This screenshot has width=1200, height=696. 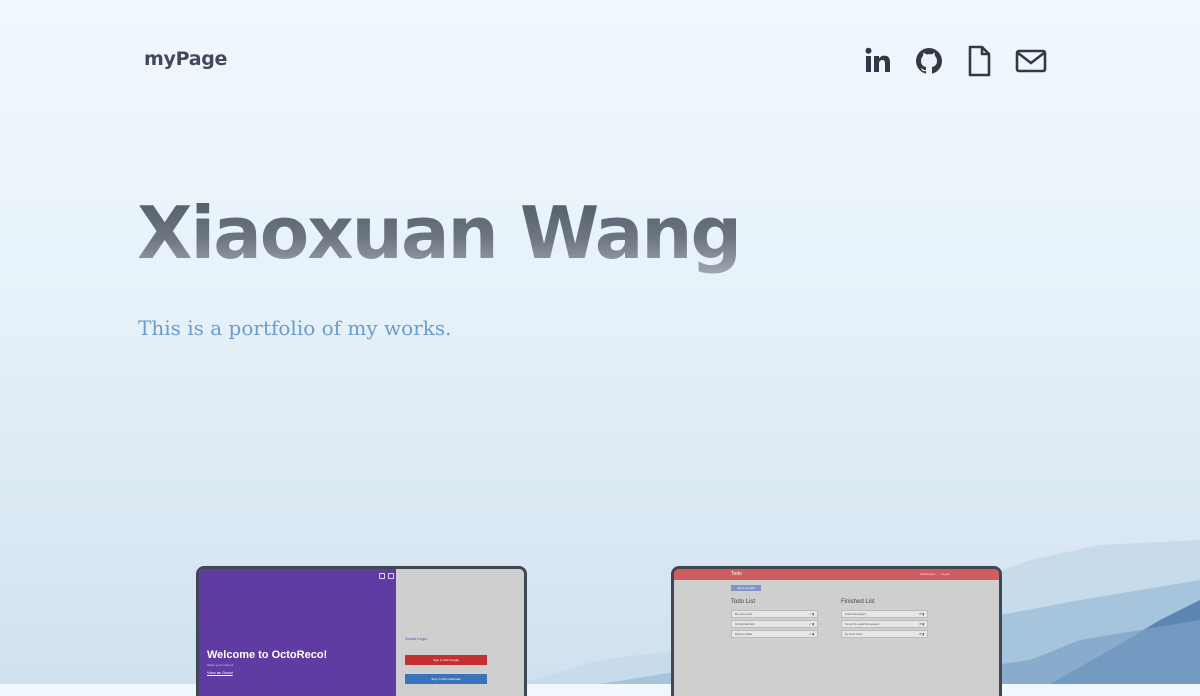 I want to click on linkedin-icon, so click(x=877, y=61).